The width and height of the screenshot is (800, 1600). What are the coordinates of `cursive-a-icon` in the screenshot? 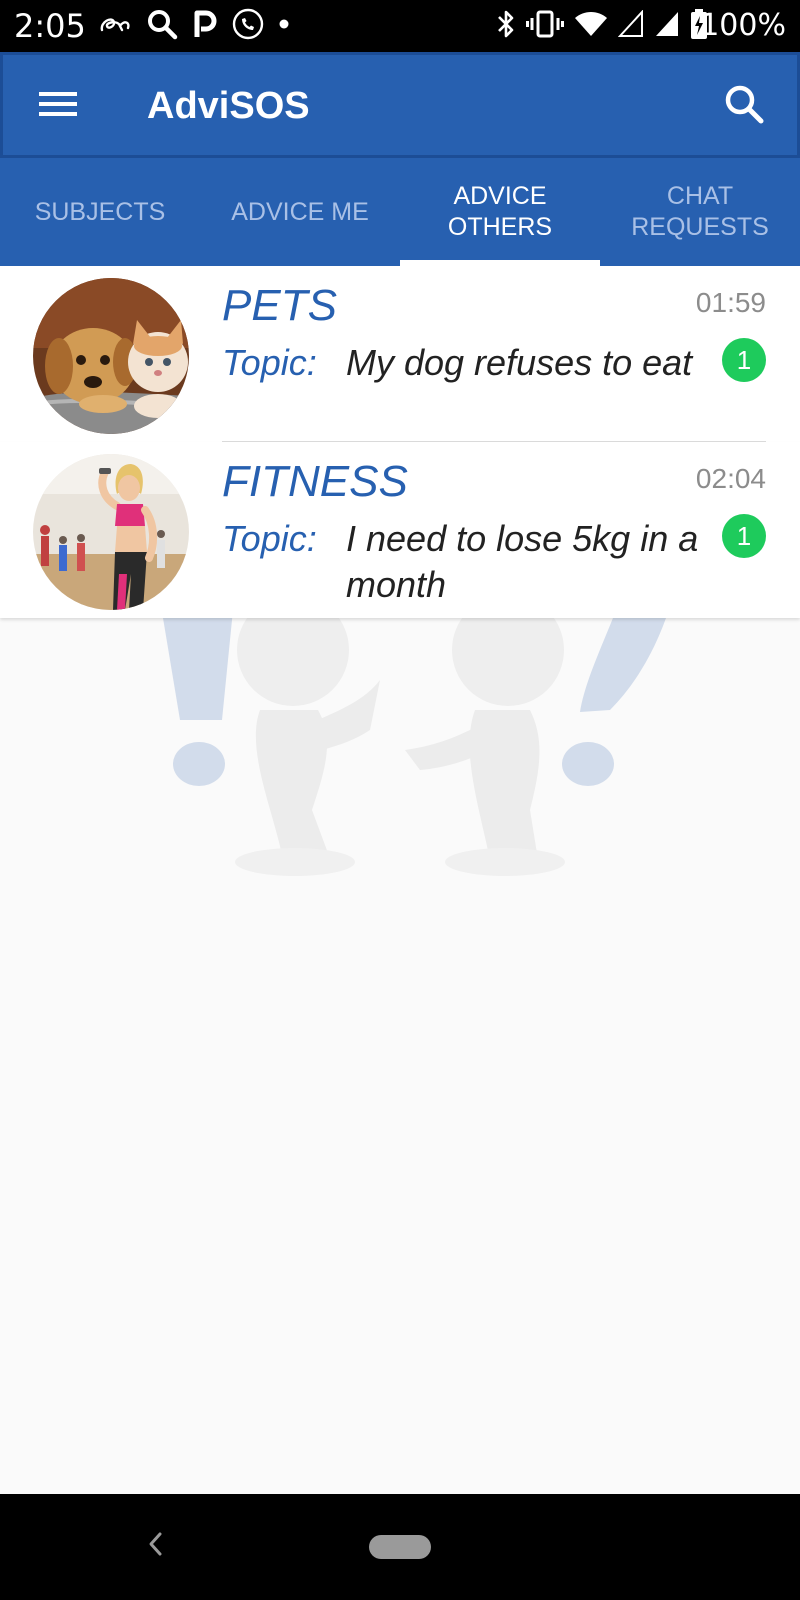 It's located at (115, 26).